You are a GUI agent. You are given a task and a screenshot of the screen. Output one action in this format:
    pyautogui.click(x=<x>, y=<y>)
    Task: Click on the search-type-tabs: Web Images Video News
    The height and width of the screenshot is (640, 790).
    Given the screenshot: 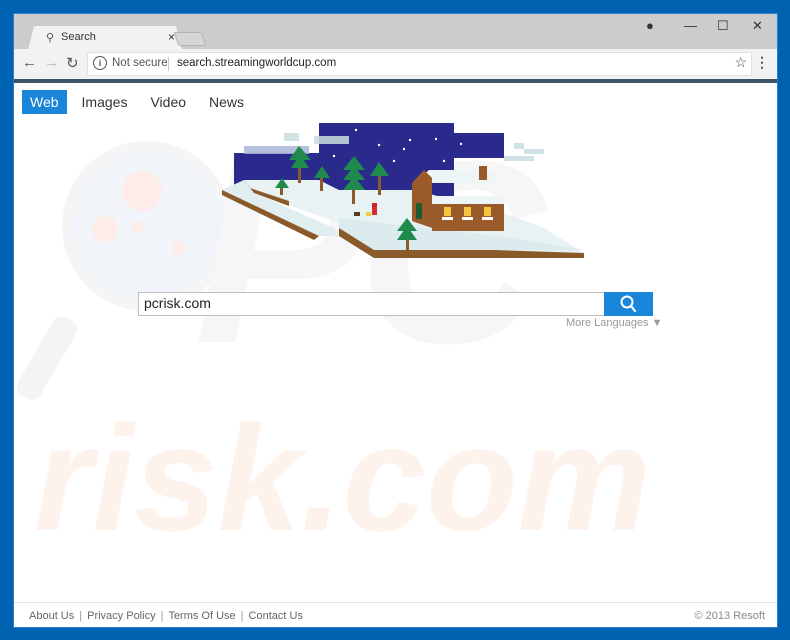 What is the action you would take?
    pyautogui.click(x=140, y=102)
    